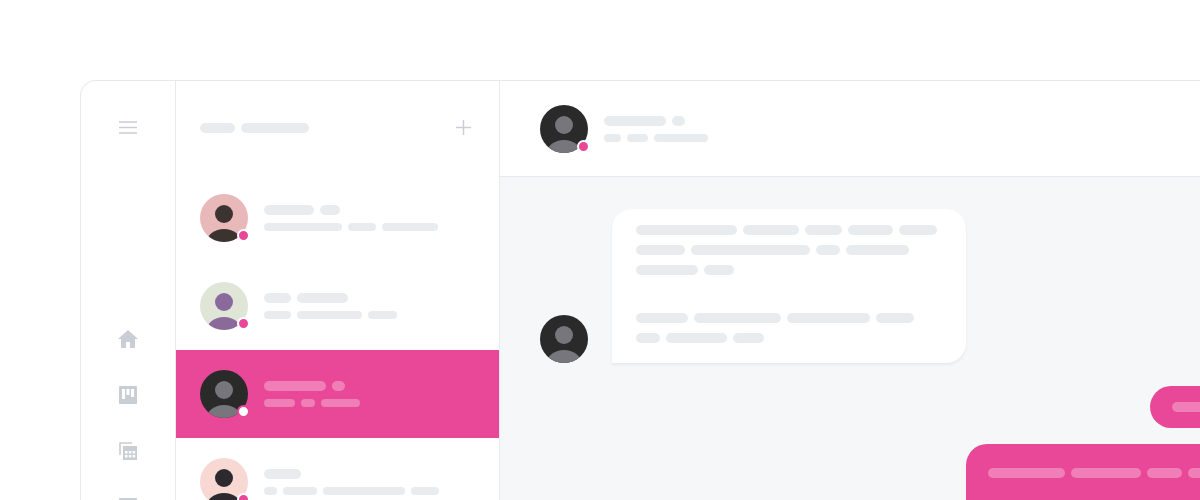  I want to click on board-icon, so click(128, 395).